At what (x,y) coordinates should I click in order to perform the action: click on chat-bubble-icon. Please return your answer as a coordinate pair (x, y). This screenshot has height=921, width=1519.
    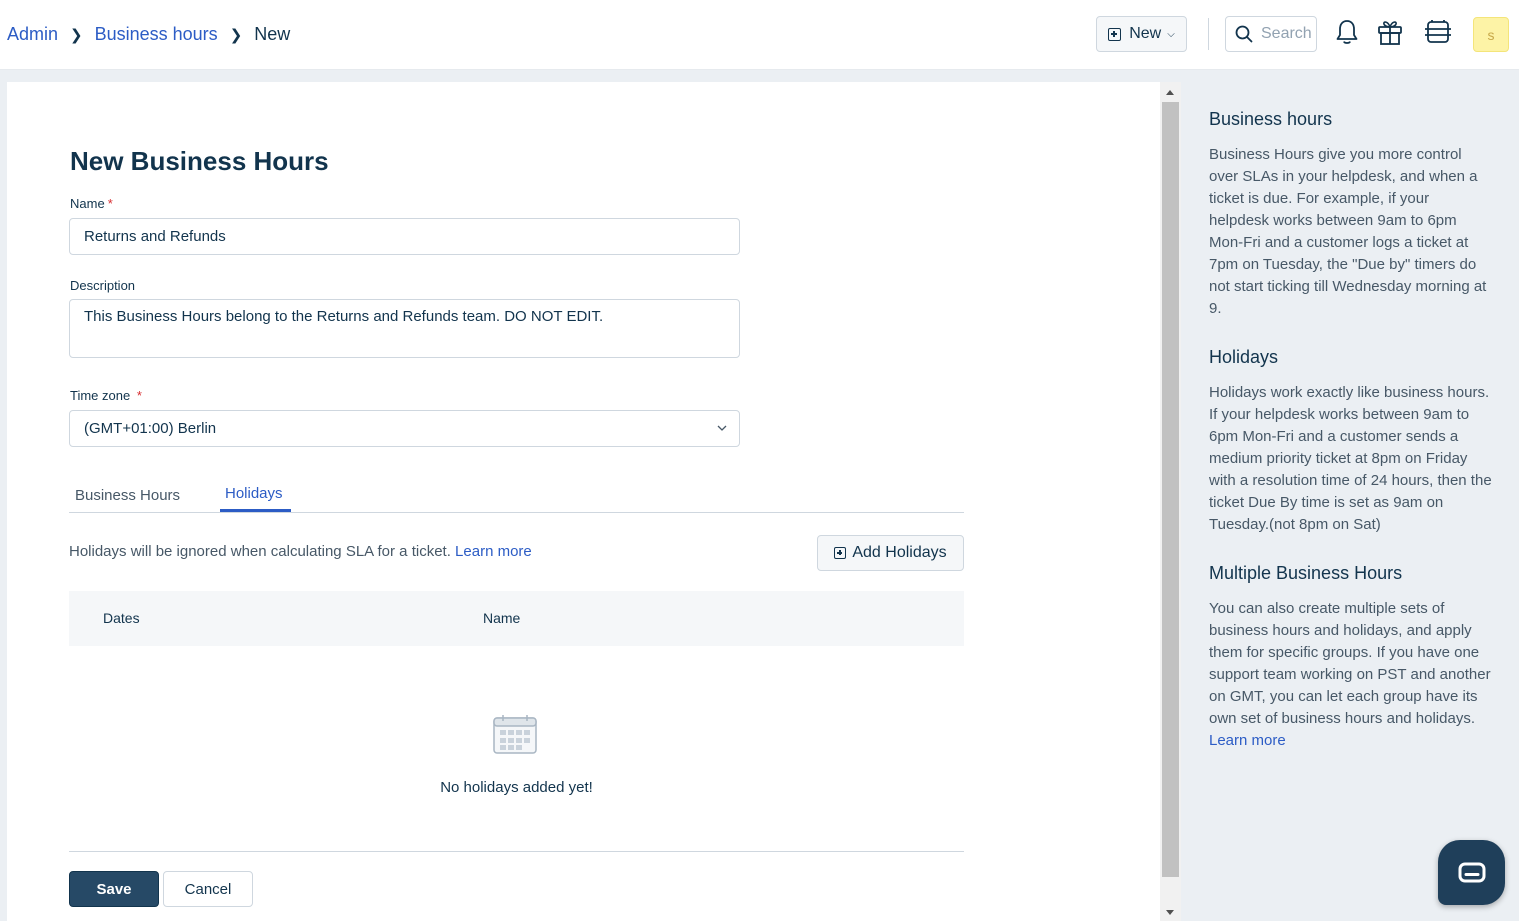
    Looking at the image, I should click on (1471, 872).